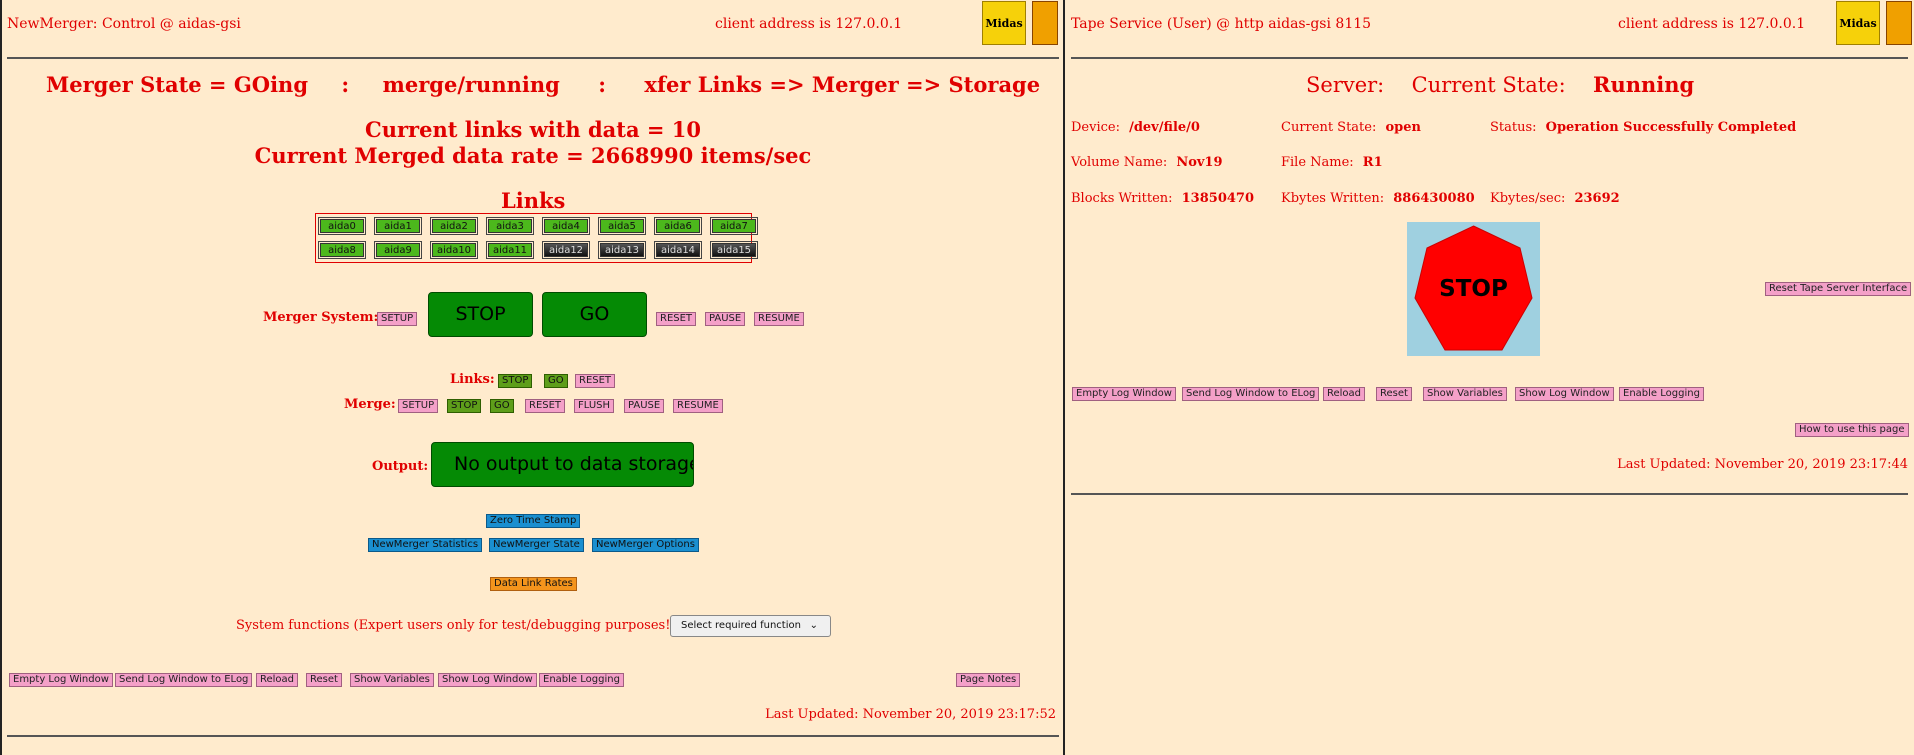  Describe the element at coordinates (988, 680) in the screenshot. I see `page-notes-button: Page Notes` at that location.